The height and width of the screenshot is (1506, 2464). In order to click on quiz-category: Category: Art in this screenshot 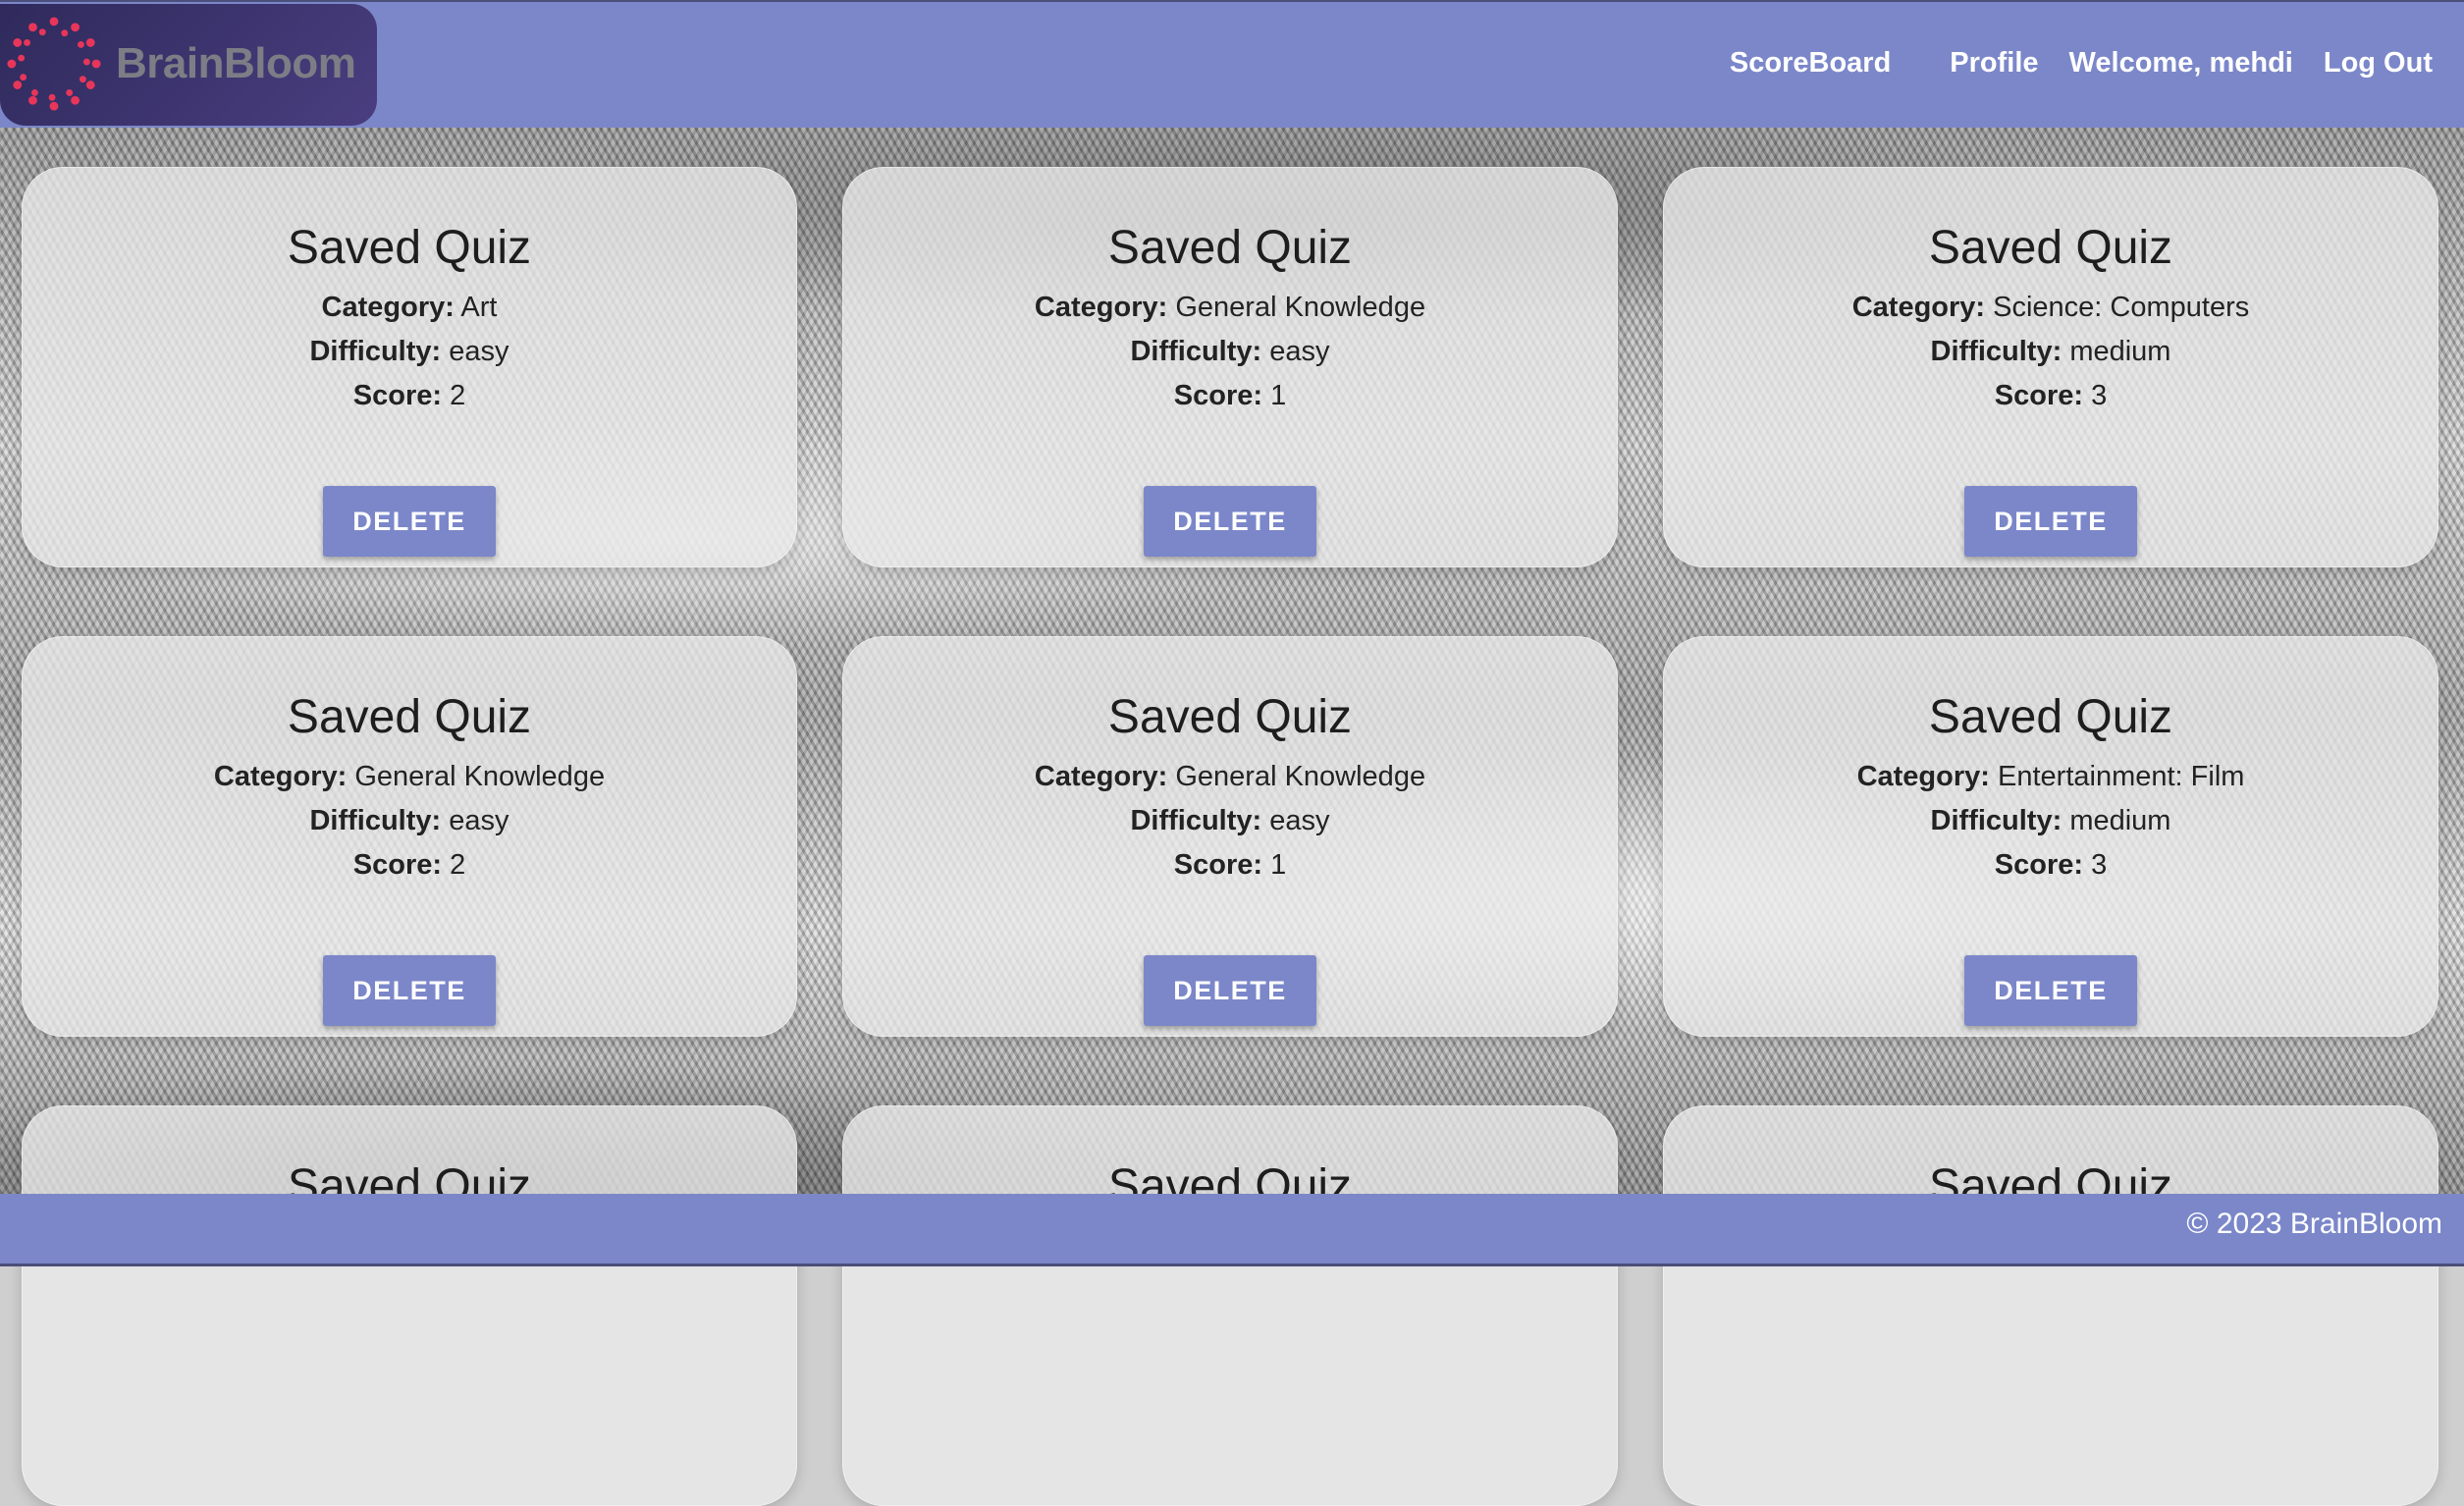, I will do `click(409, 308)`.